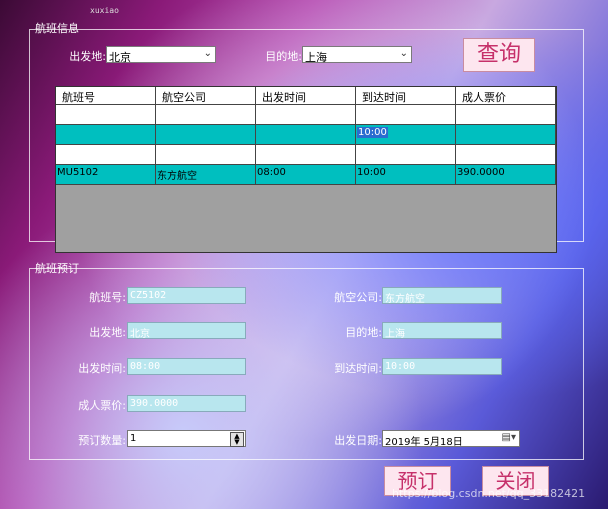  Describe the element at coordinates (161, 55) in the screenshot. I see `departure-select: 北京 ⌄` at that location.